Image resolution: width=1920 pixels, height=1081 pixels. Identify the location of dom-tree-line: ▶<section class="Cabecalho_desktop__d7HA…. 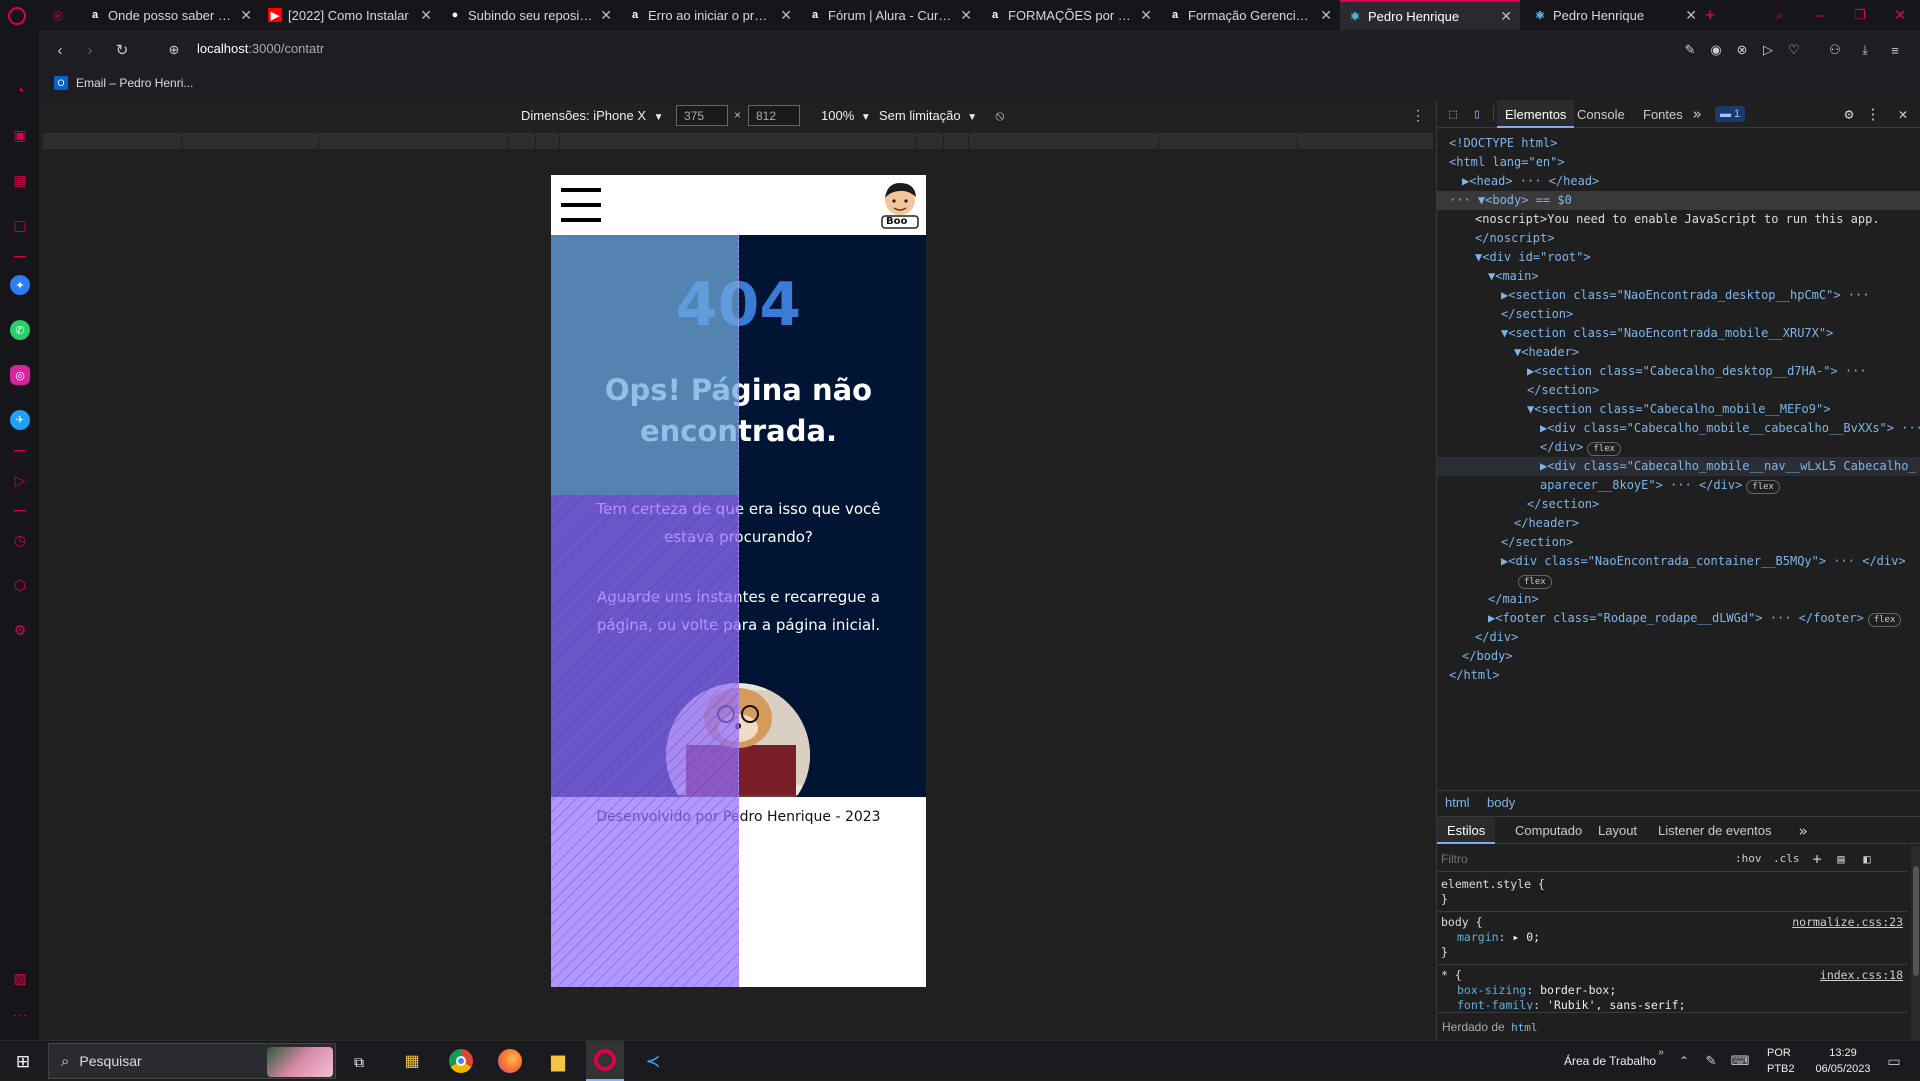
(1678, 371).